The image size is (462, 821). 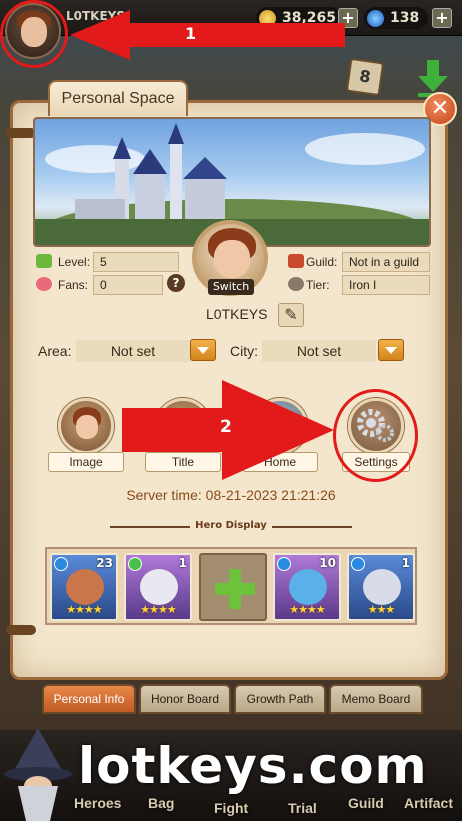 I want to click on gem-counter: 138, so click(x=396, y=18).